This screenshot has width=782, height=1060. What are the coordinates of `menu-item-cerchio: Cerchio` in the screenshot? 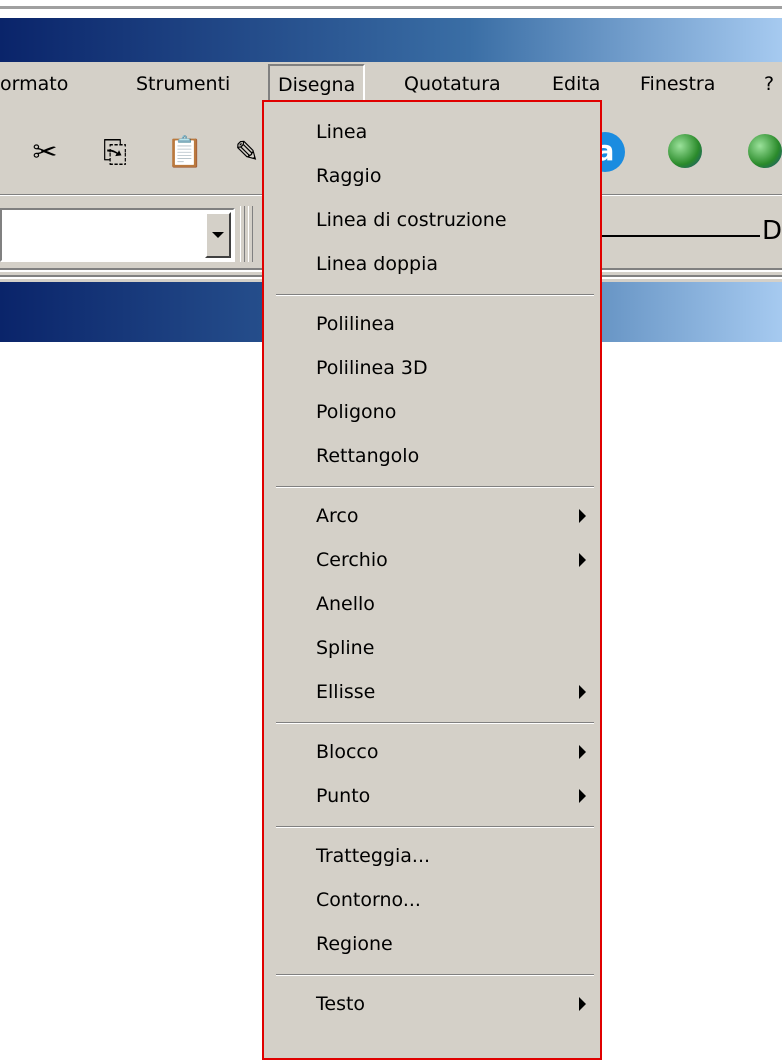 It's located at (451, 560).